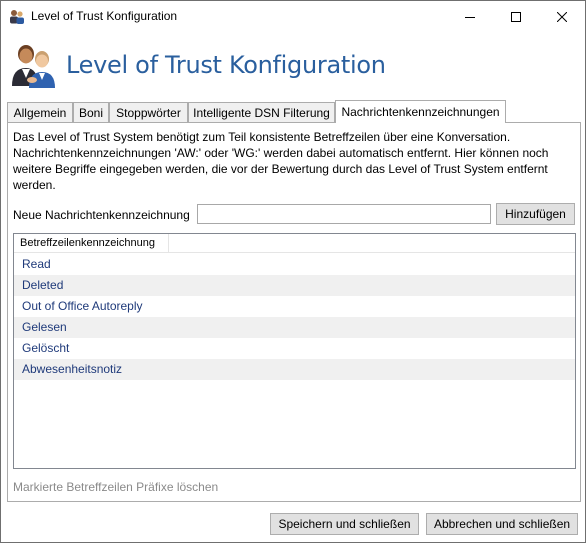 Image resolution: width=586 pixels, height=543 pixels. I want to click on minimize-icon, so click(470, 17).